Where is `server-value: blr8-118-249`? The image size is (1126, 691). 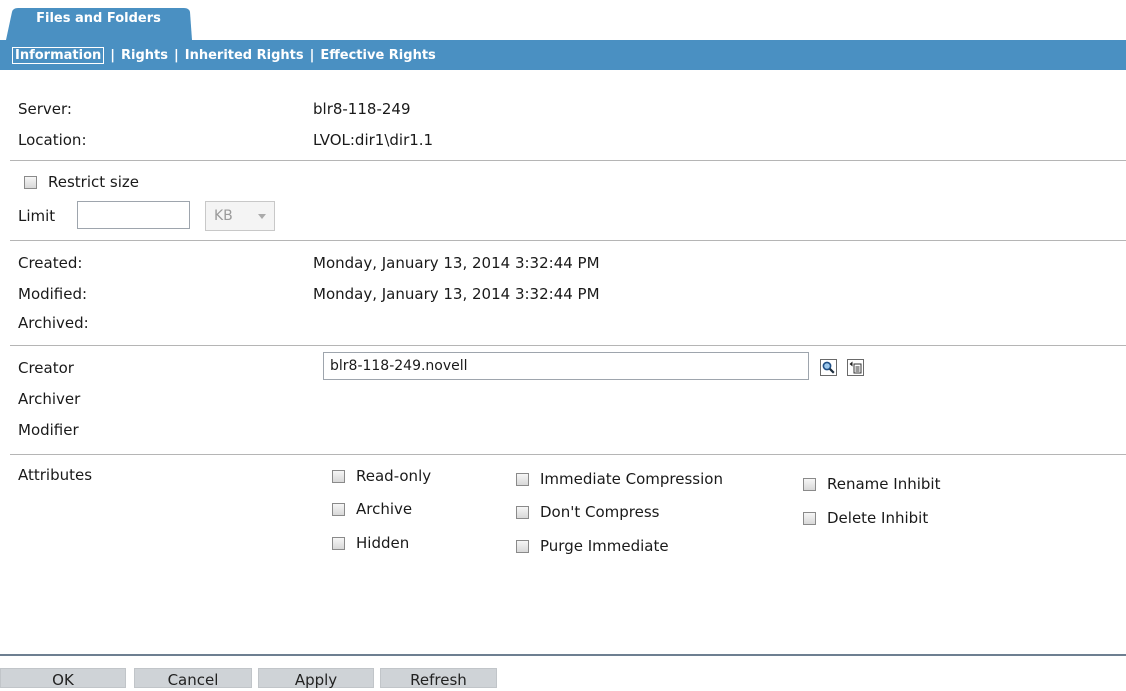 server-value: blr8-118-249 is located at coordinates (362, 109).